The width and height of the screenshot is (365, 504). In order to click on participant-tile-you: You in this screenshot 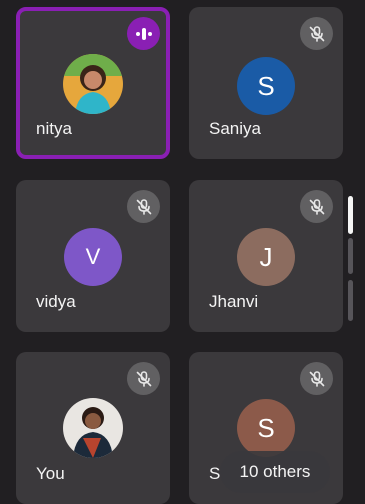, I will do `click(93, 428)`.